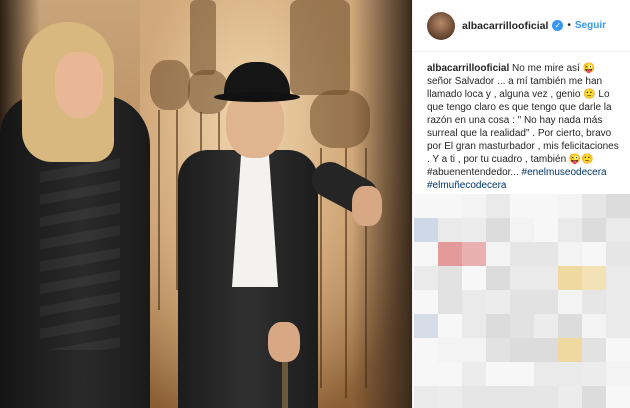 This screenshot has height=408, width=630. I want to click on verified-badge-icon: ✓, so click(558, 25).